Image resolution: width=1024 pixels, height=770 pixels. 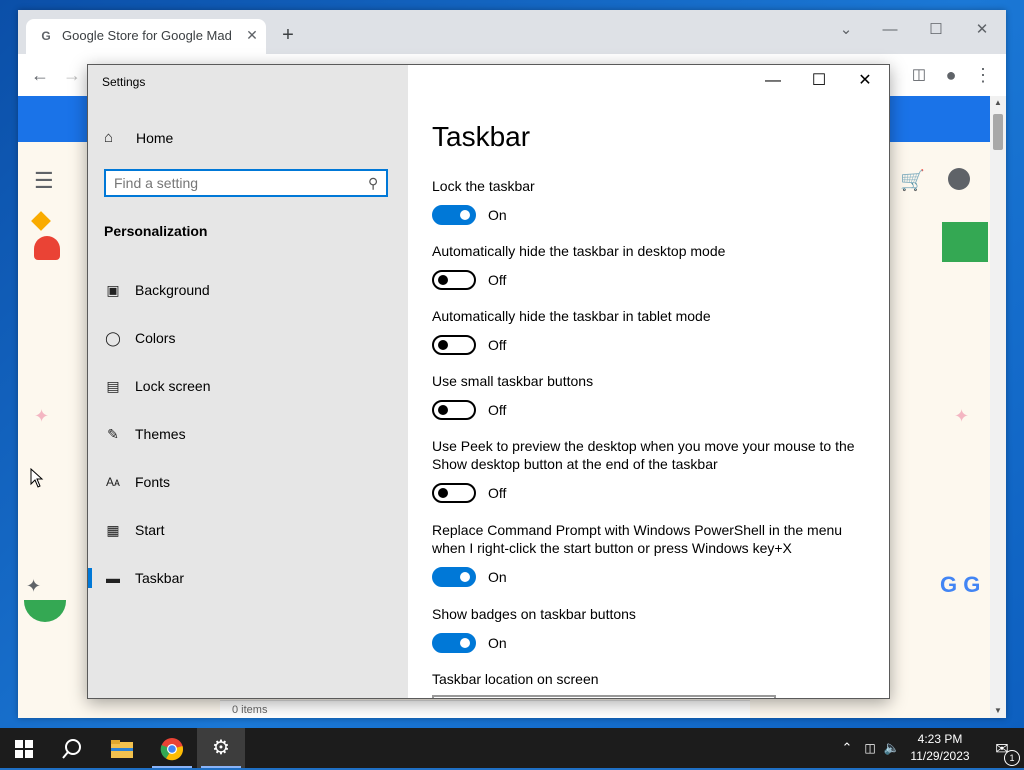 I want to click on chrome-tab-title: Google Store for Google Made D, so click(x=147, y=35).